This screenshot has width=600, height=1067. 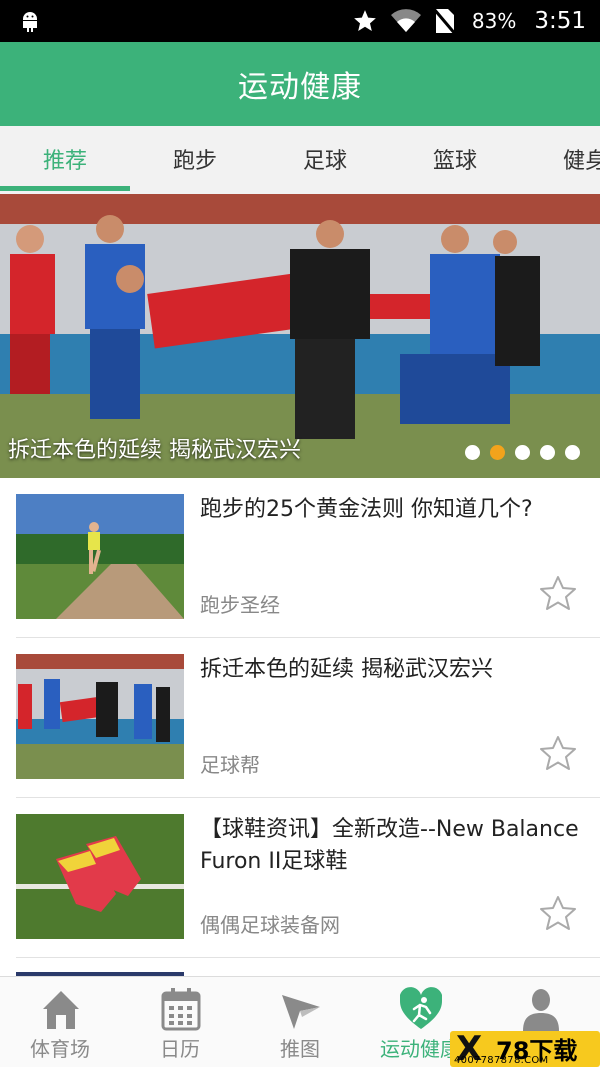 What do you see at coordinates (405, 20) in the screenshot?
I see `wifi-icon` at bounding box center [405, 20].